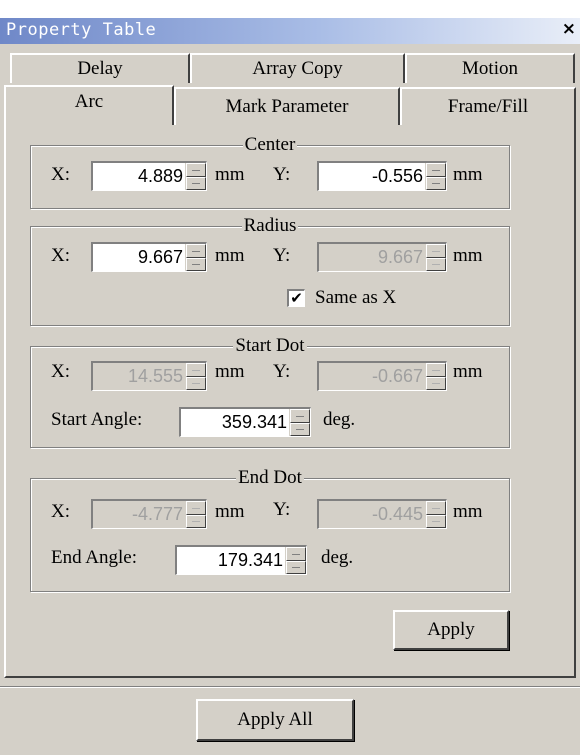  I want to click on divider, so click(290, 687).